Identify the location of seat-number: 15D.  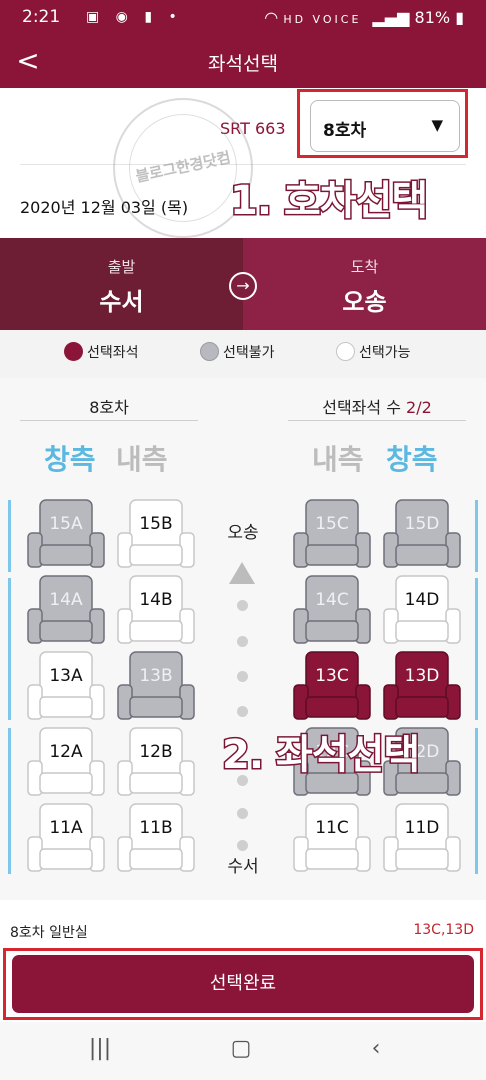
(422, 524).